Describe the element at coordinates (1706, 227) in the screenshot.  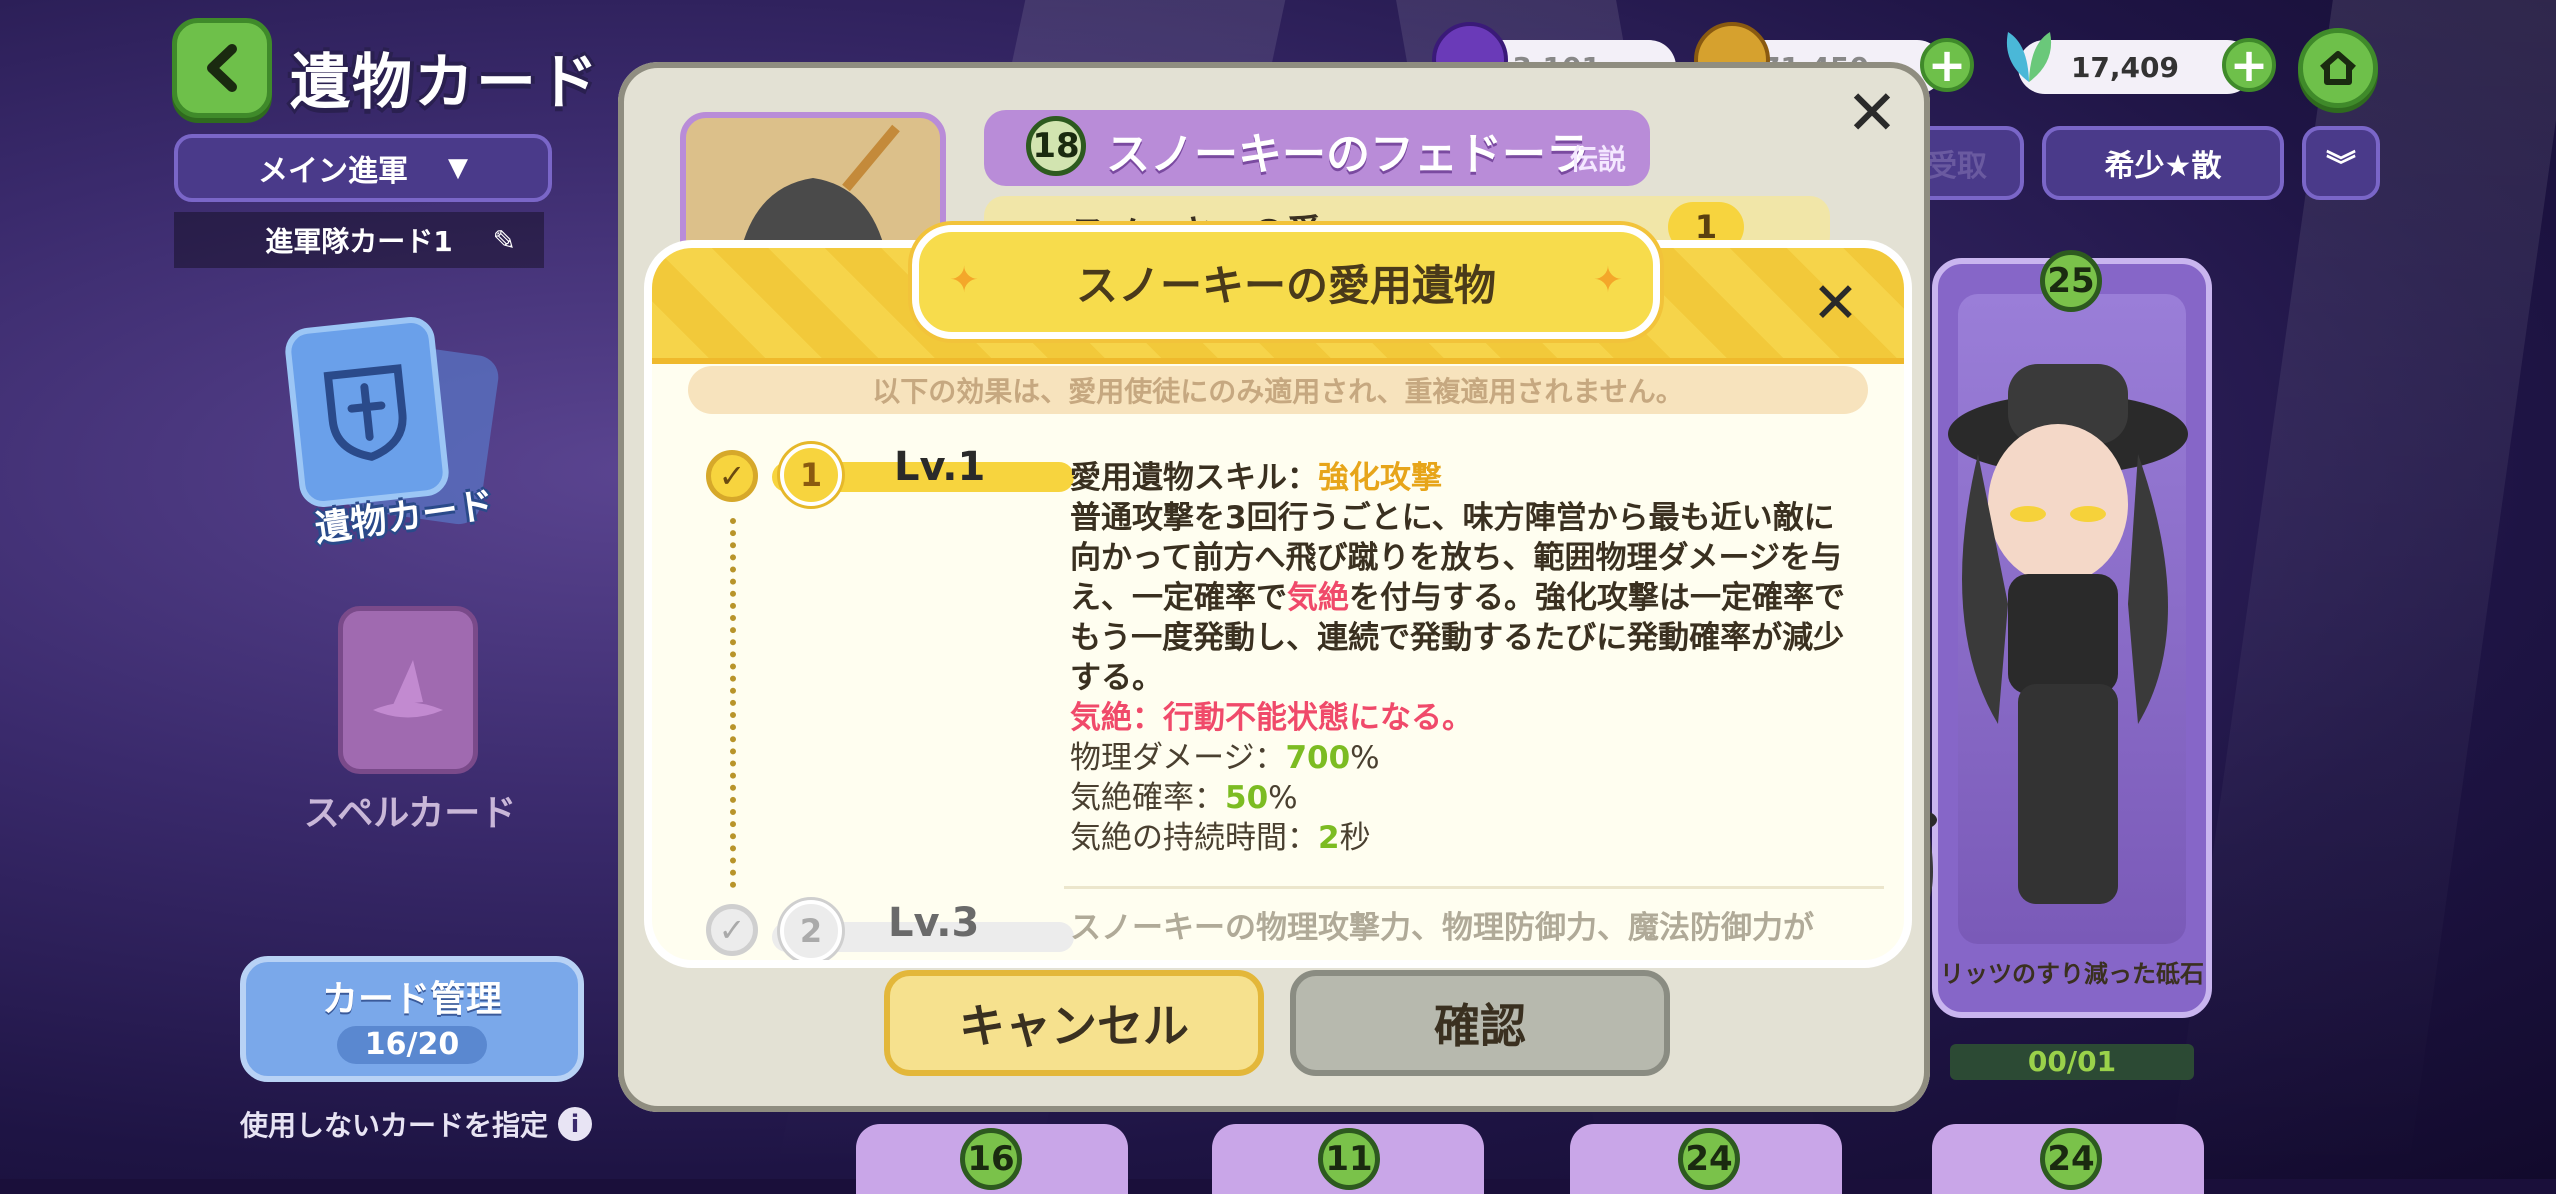
I see `relic-owner-level: 1` at that location.